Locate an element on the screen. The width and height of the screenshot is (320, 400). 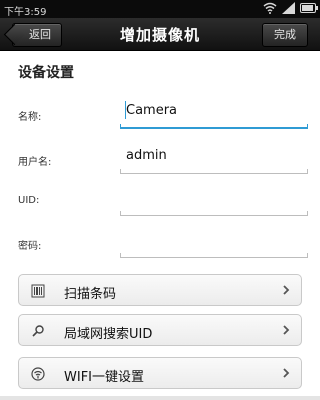
wifi-one-key-setup-button: WIFI一键设置 is located at coordinates (160, 373).